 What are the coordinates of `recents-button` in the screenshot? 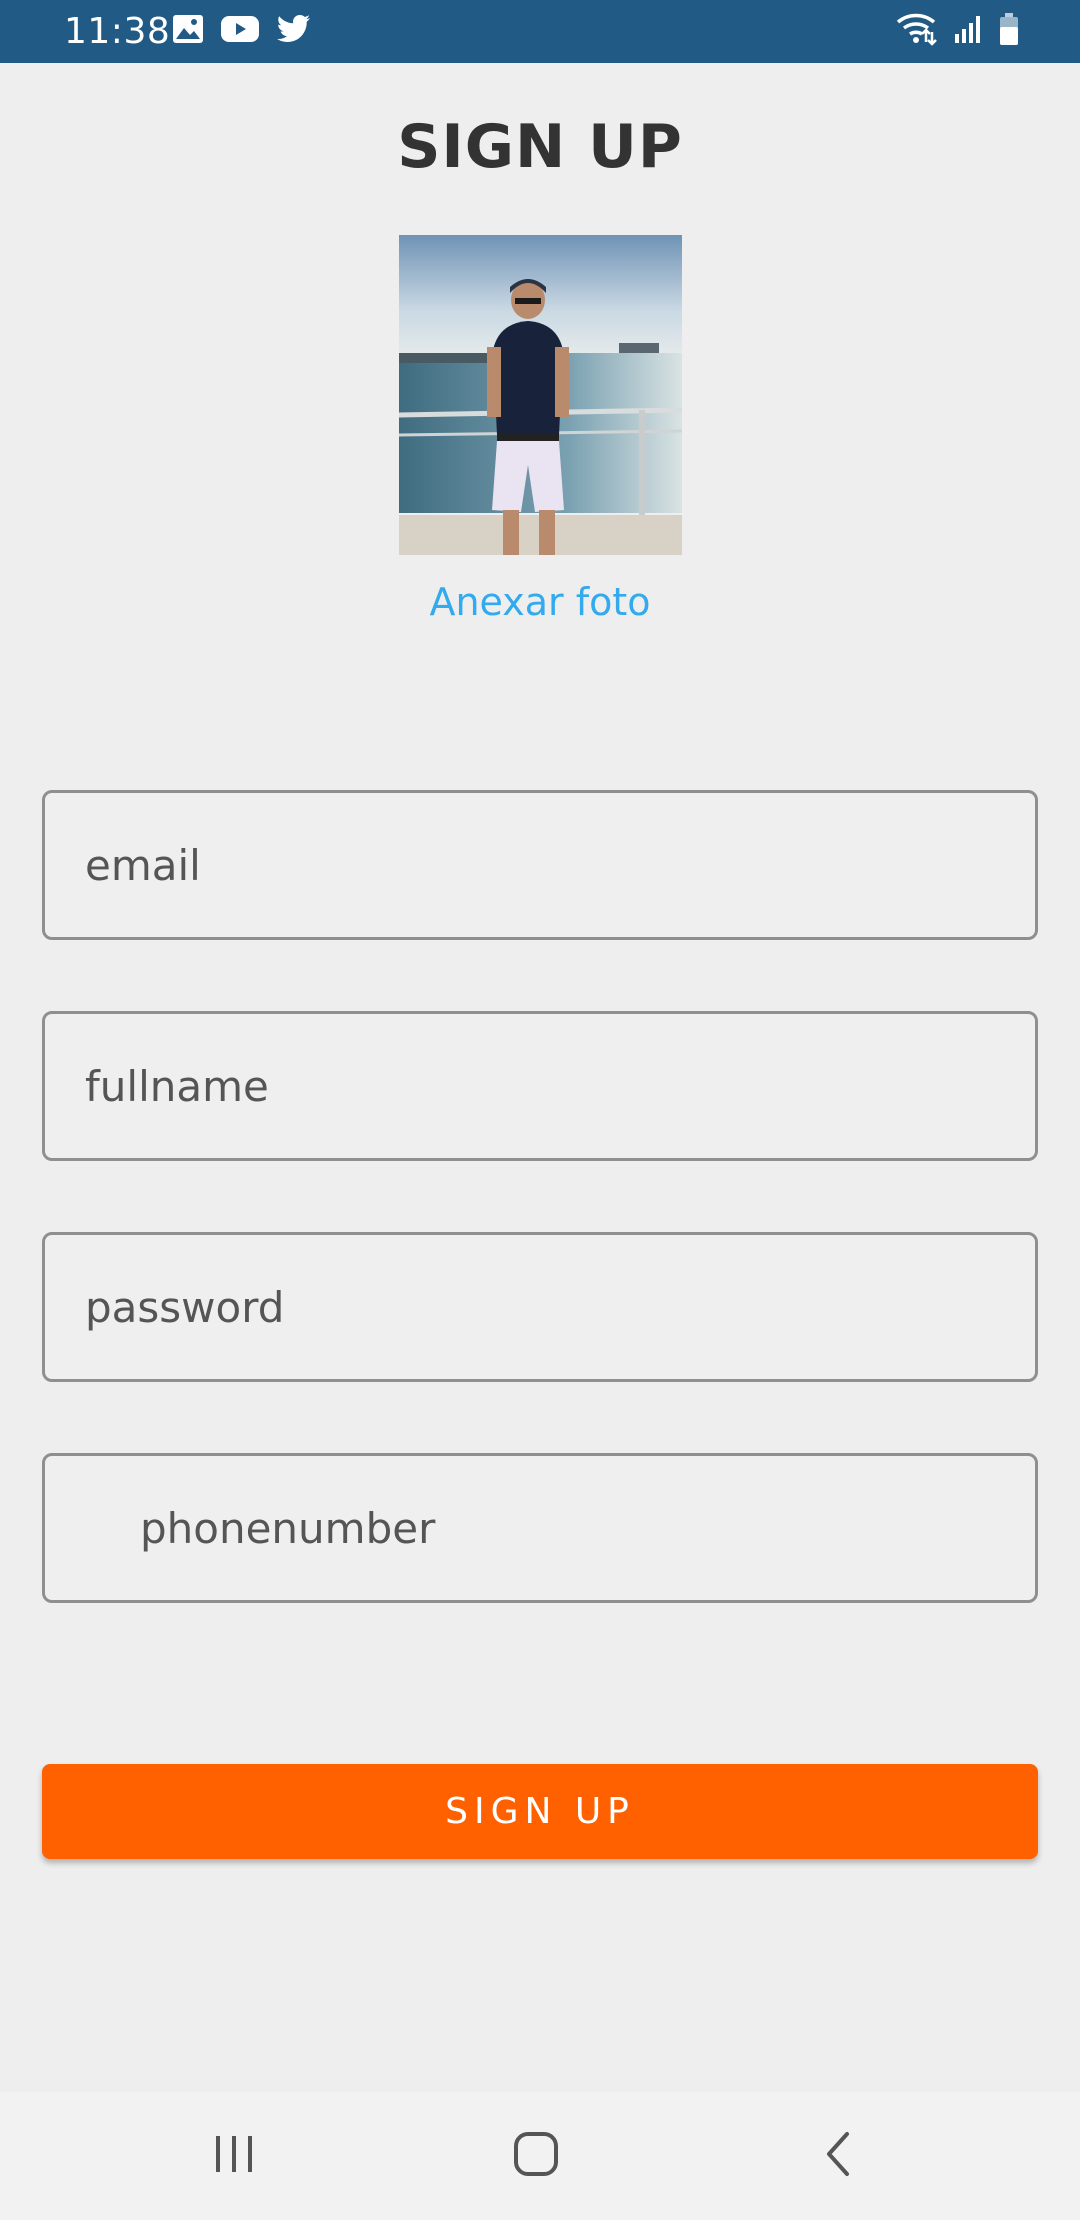 It's located at (234, 2156).